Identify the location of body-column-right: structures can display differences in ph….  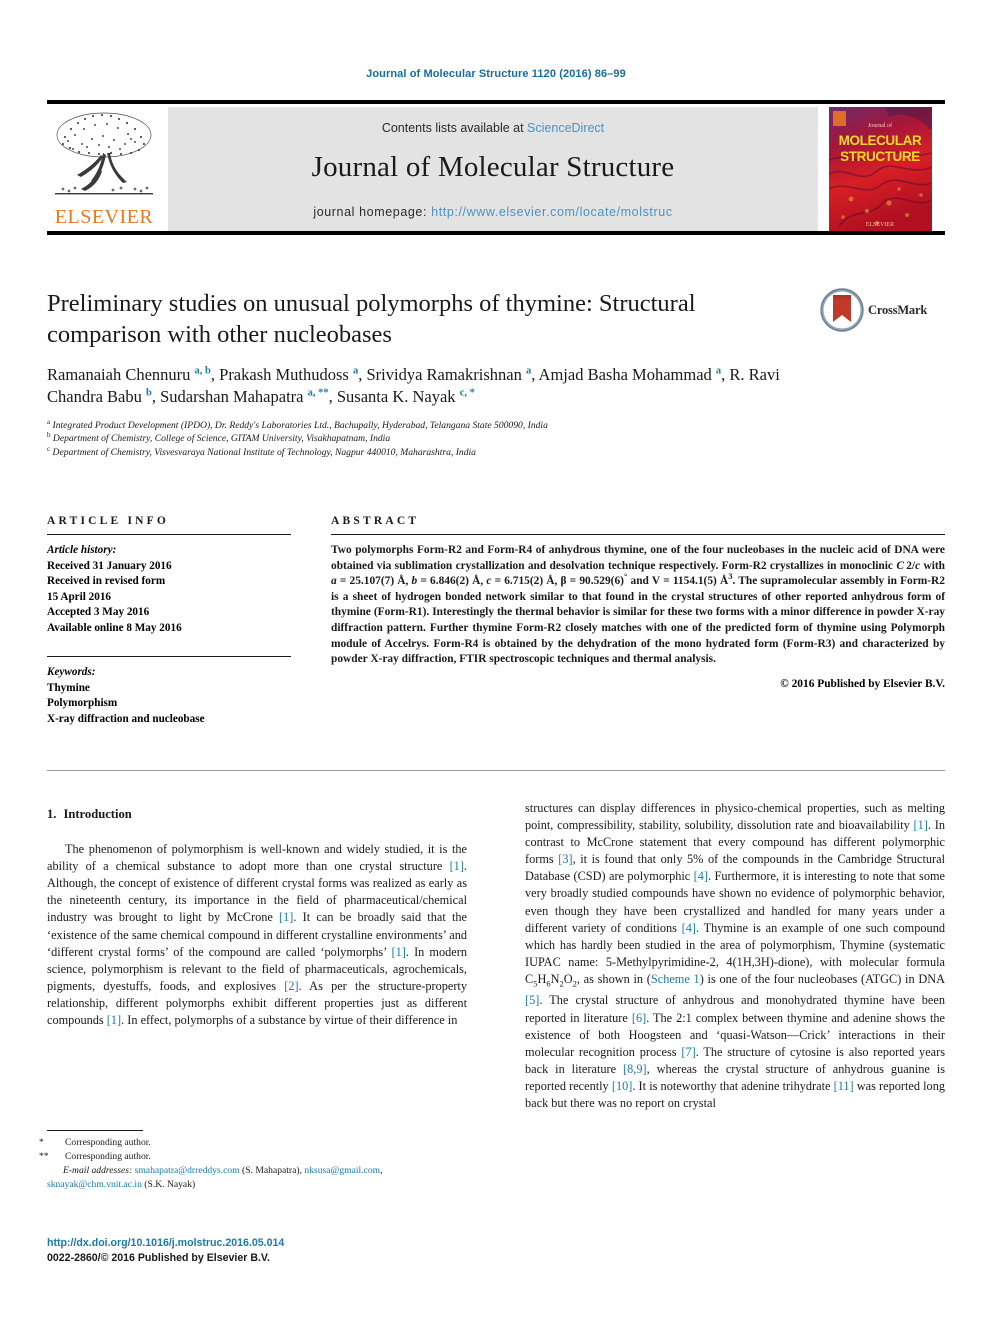
(735, 956).